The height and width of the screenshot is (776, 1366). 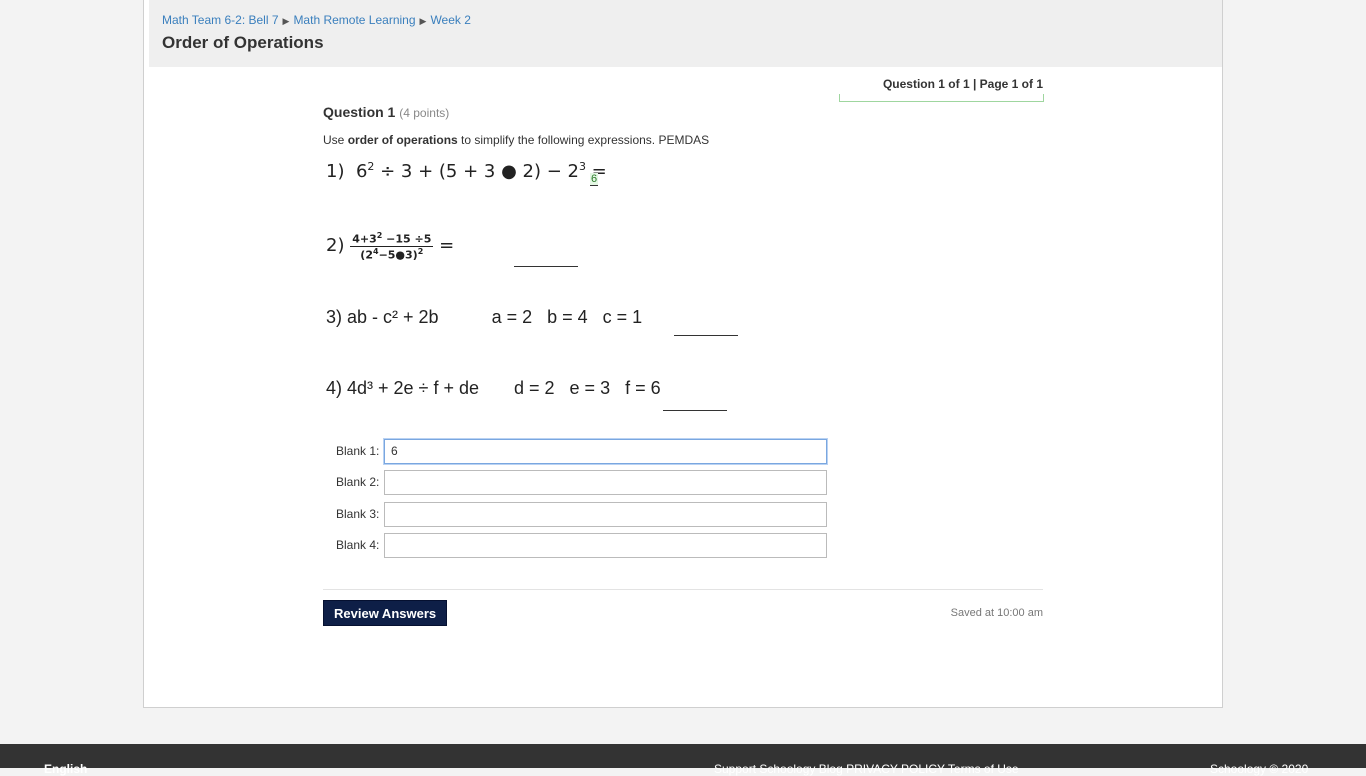 I want to click on blank-2-input, so click(x=605, y=482).